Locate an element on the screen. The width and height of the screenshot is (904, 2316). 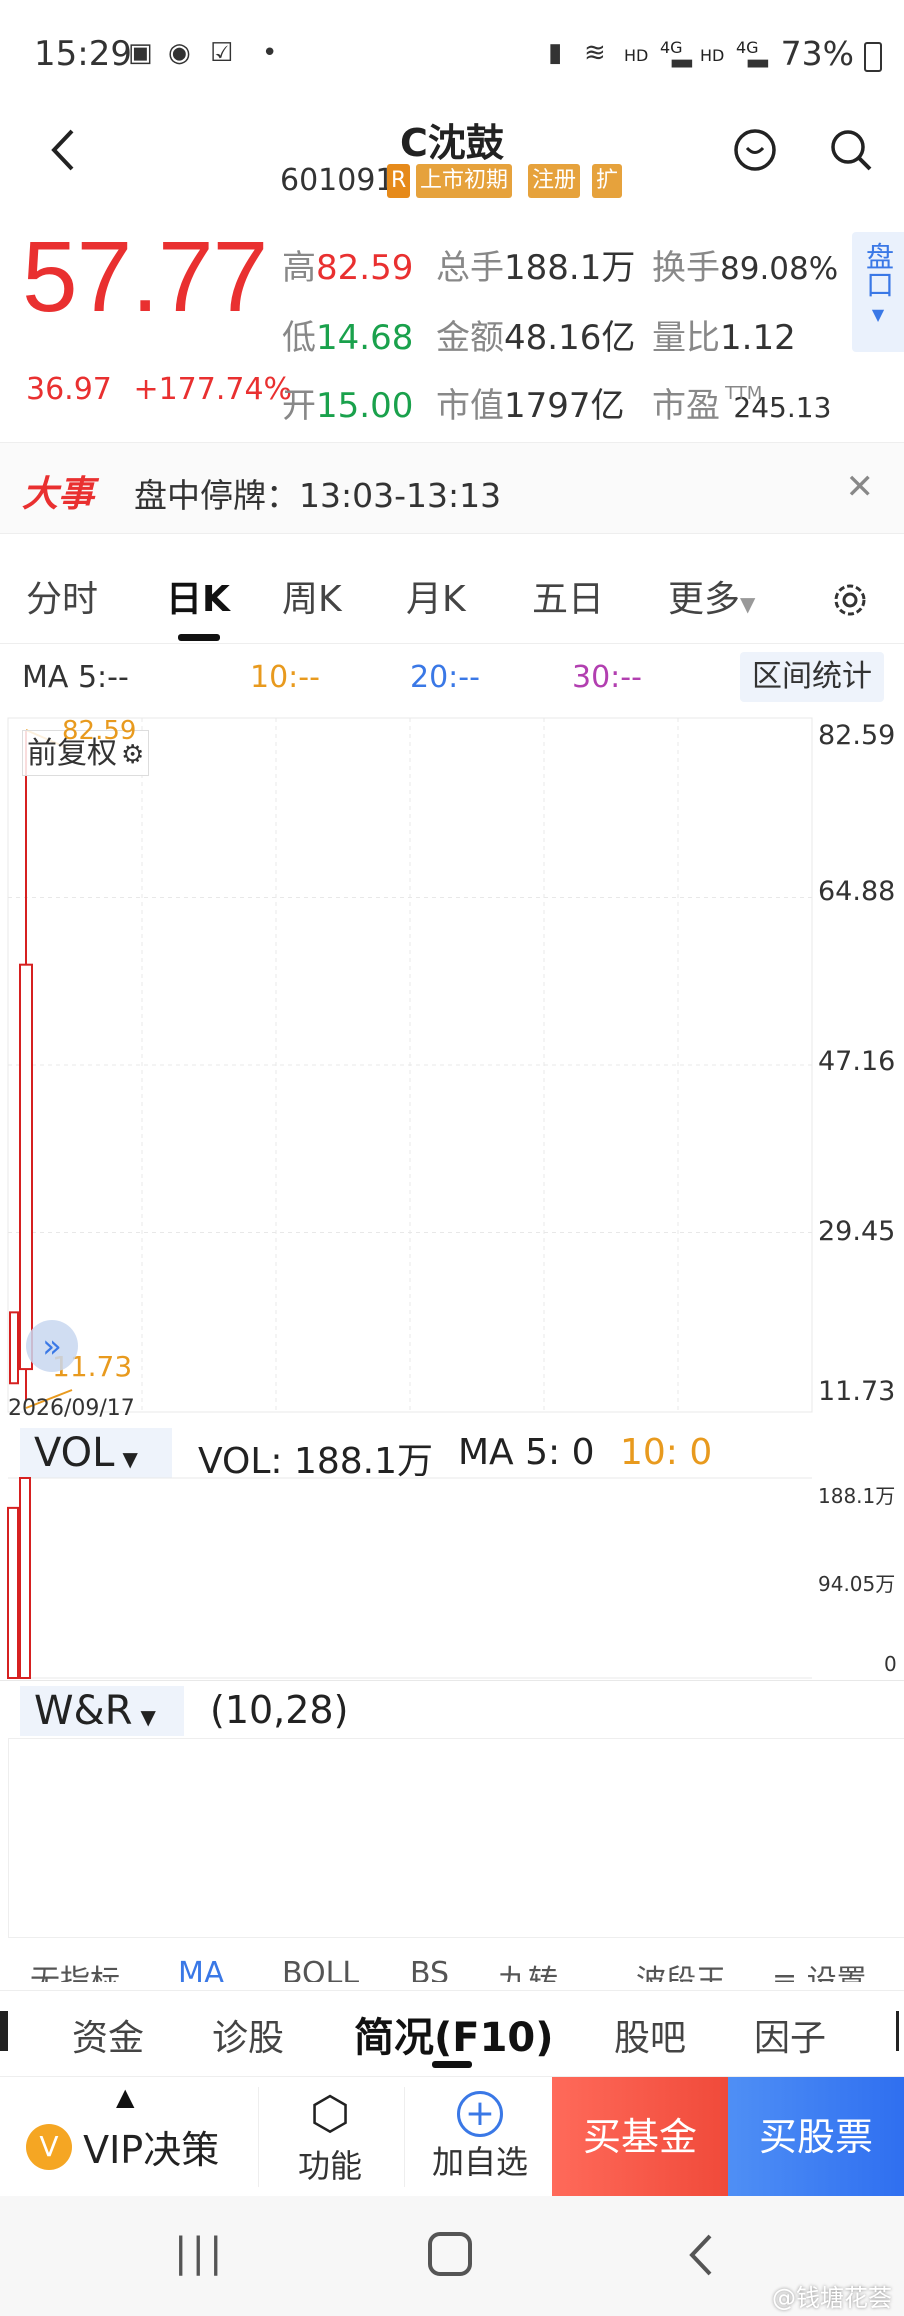
tab-more: 更多▼ is located at coordinates (711, 596).